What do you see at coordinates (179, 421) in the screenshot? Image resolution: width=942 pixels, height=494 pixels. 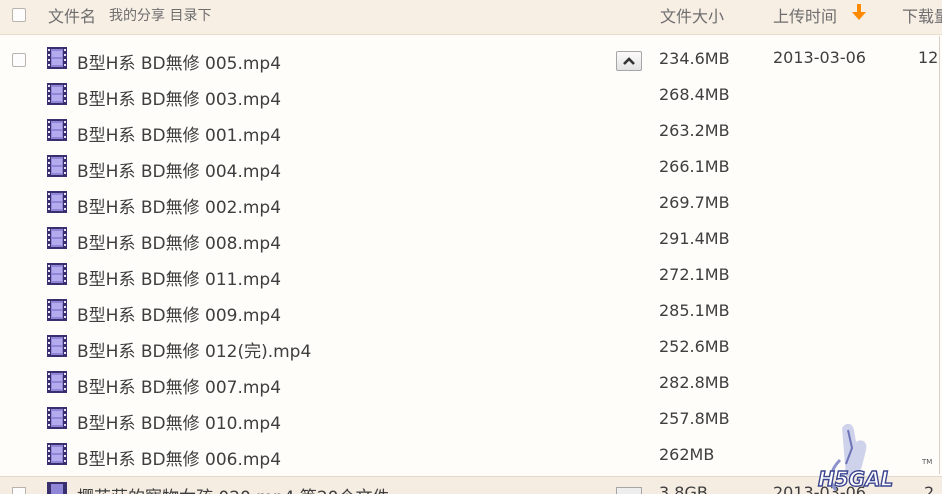 I see `file-name-link: B型H系 BD無修 010.mp4` at bounding box center [179, 421].